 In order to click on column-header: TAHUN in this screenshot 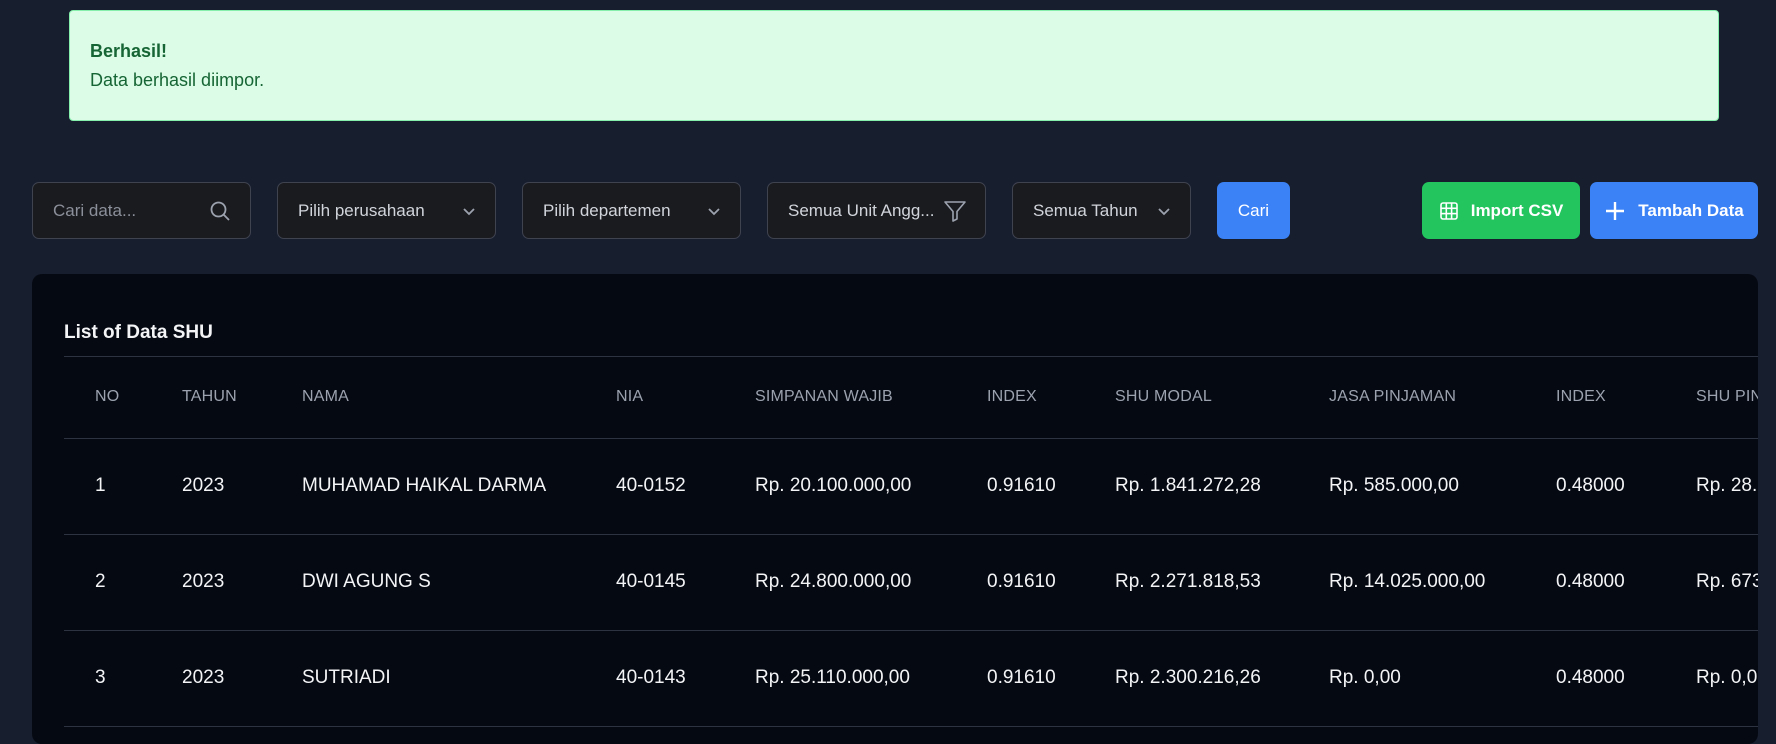, I will do `click(242, 398)`.